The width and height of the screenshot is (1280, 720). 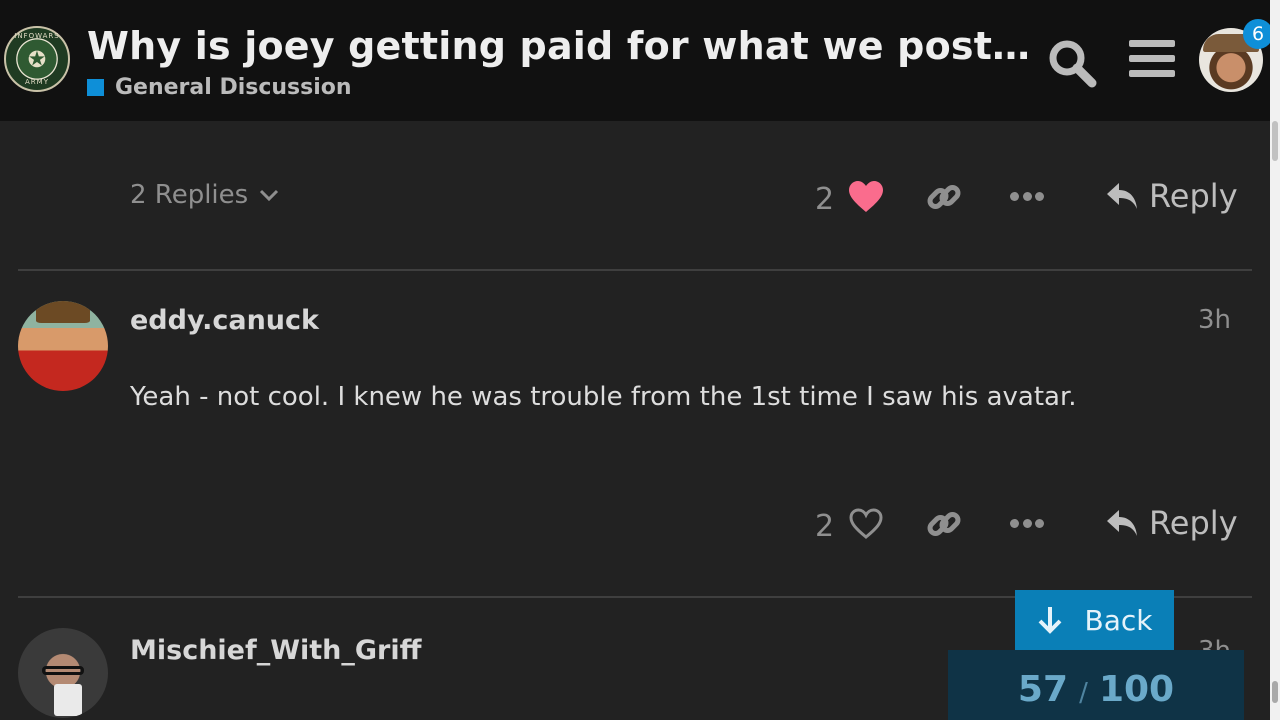 I want to click on chevron-down-icon, so click(x=269, y=195).